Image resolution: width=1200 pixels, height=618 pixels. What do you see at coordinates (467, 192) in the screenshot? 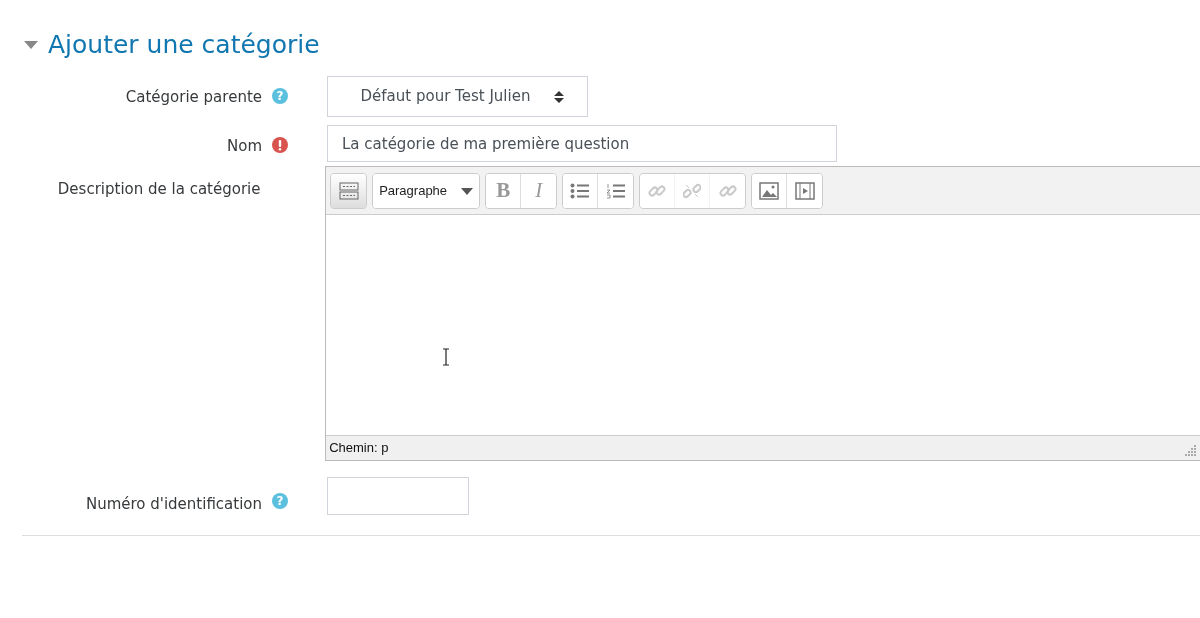
I see `caret-icon` at bounding box center [467, 192].